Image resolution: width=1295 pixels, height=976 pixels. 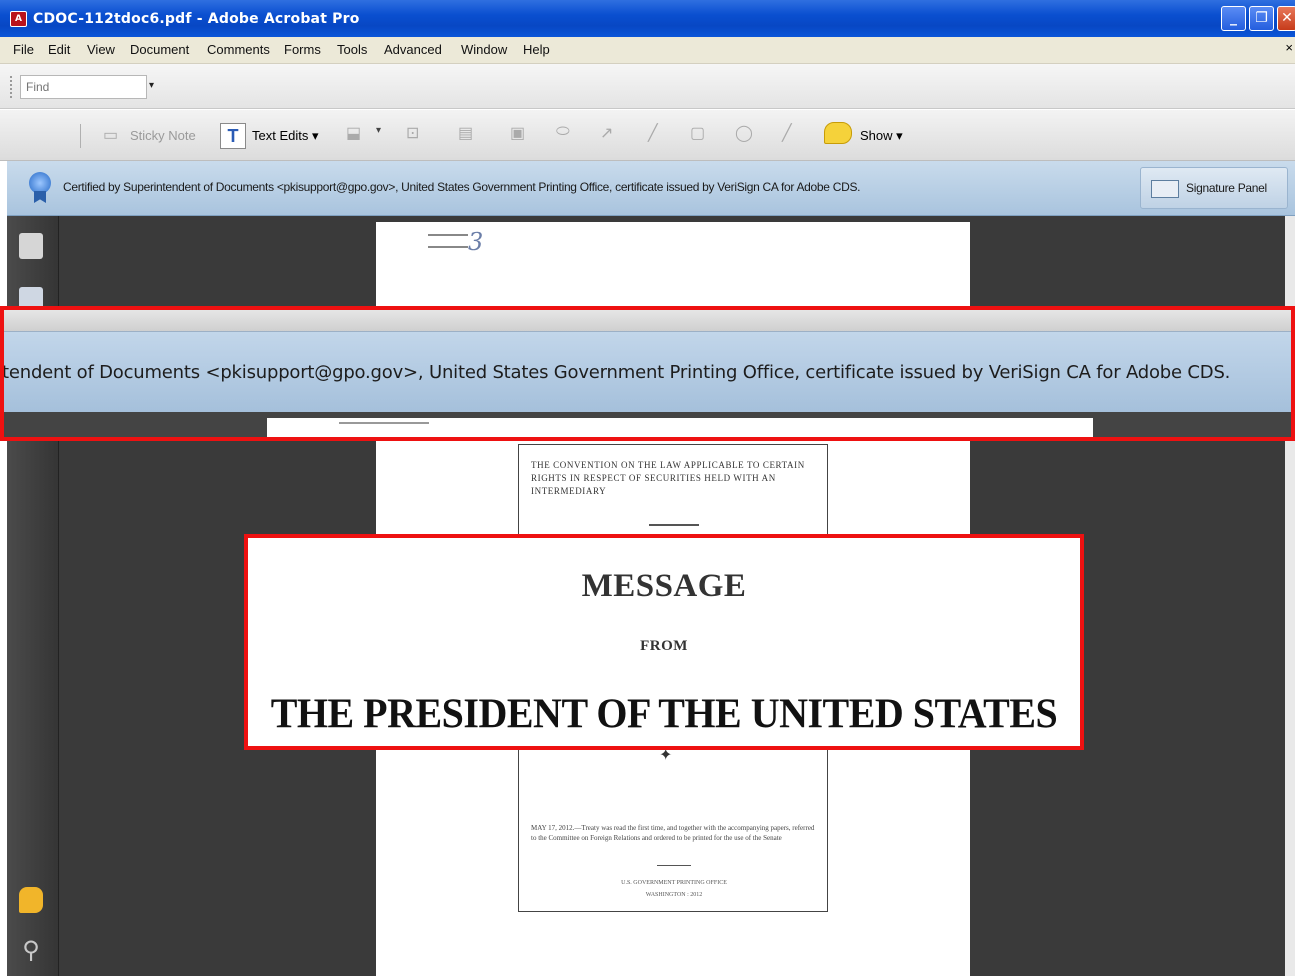 I want to click on zoomed-toolbar, so click(x=647, y=321).